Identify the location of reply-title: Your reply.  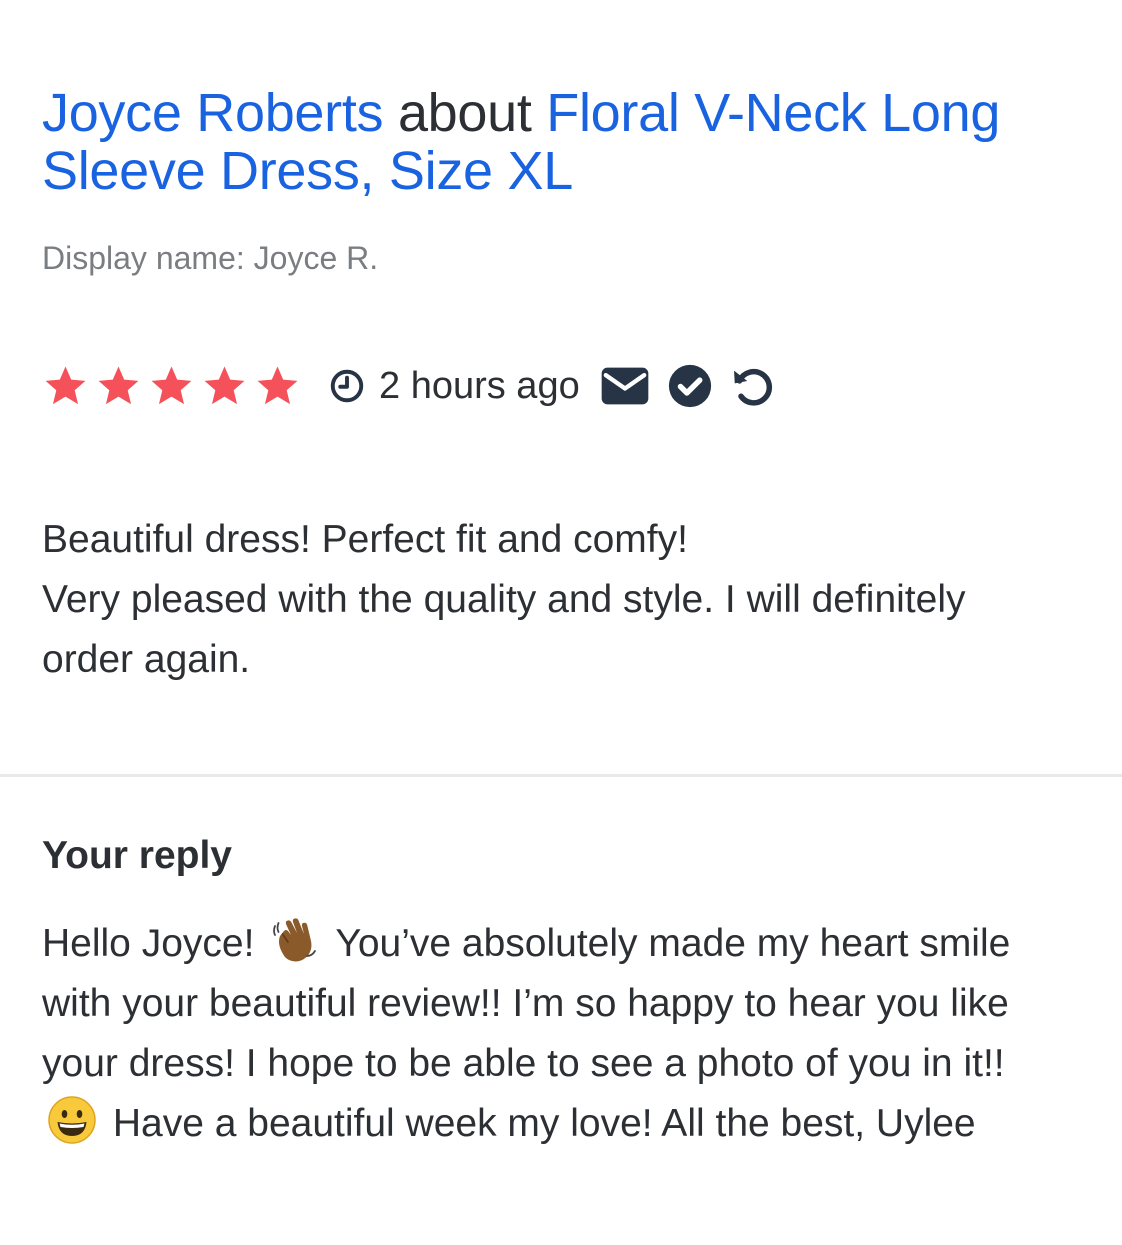
(137, 855).